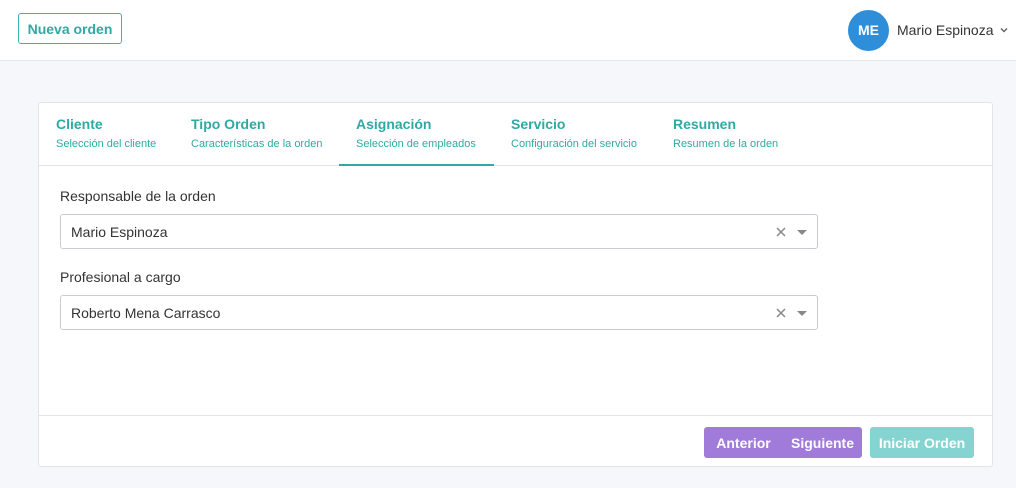  Describe the element at coordinates (822, 442) in the screenshot. I see `next-button: Siguiente` at that location.